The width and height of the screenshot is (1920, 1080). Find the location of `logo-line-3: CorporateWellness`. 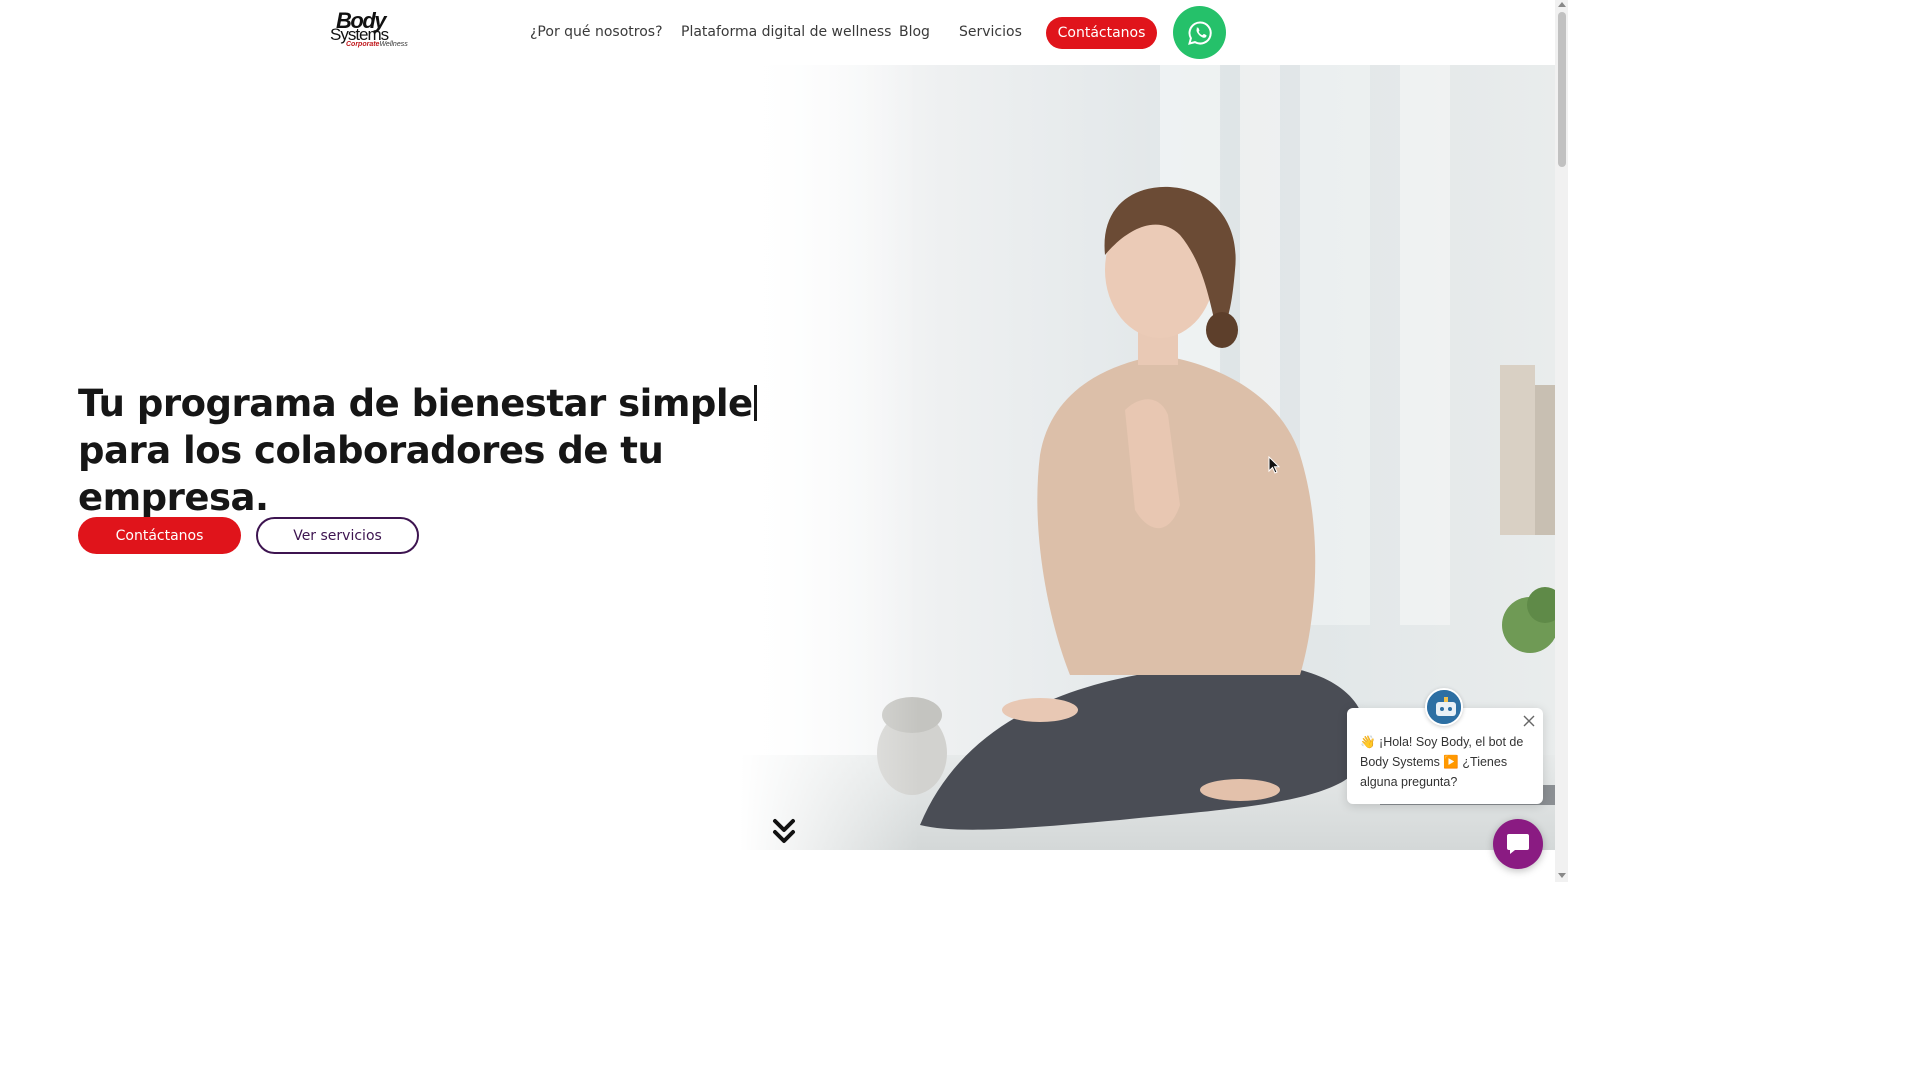

logo-line-3: CorporateWellness is located at coordinates (377, 44).